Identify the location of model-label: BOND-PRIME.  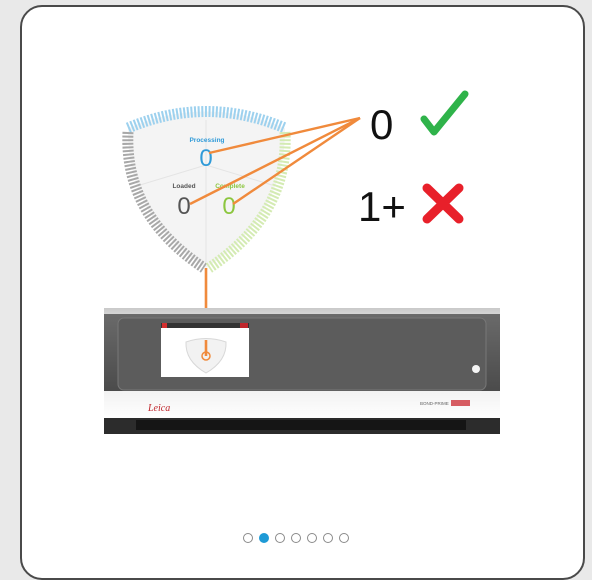
(434, 403).